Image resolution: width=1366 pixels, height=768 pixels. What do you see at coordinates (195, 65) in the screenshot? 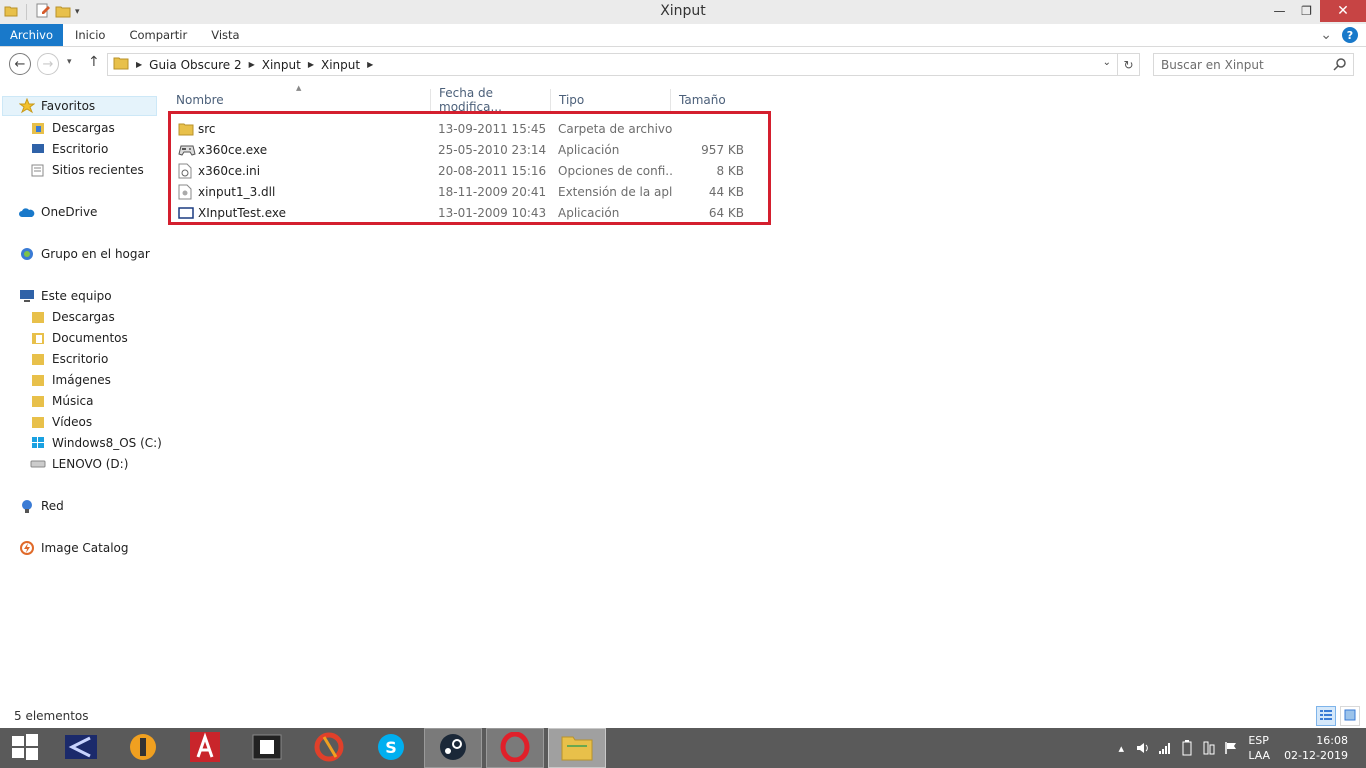
I see `breadcrumb-item: Guia Obscure 2` at bounding box center [195, 65].